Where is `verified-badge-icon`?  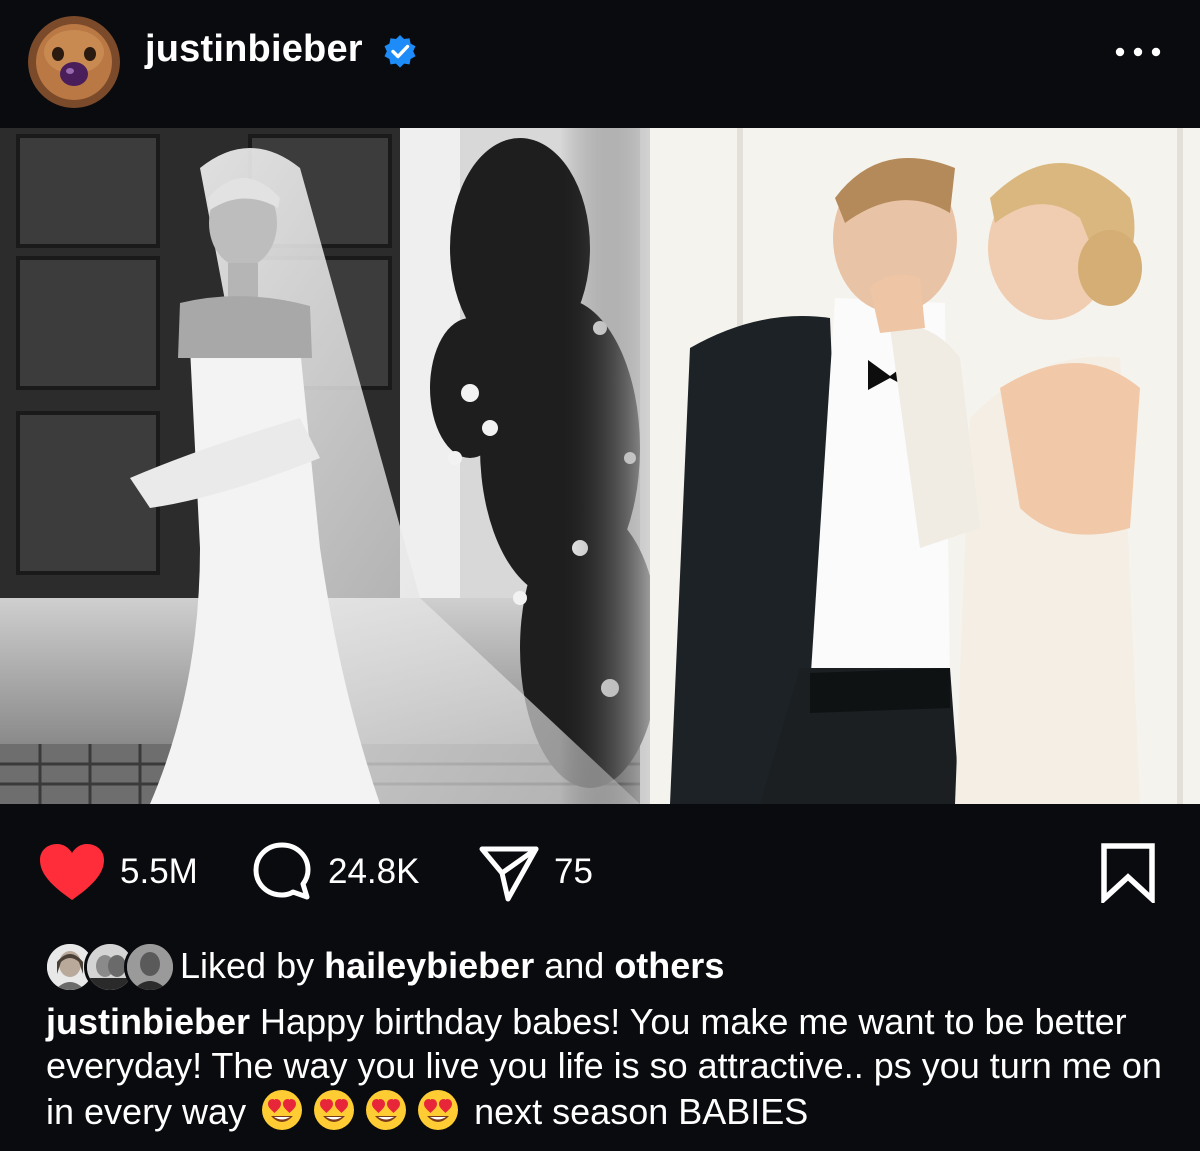 verified-badge-icon is located at coordinates (400, 51).